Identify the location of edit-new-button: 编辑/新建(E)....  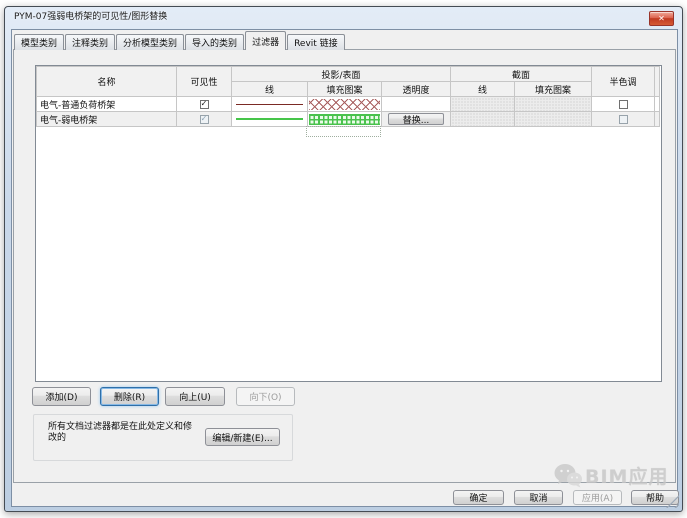
(242, 437).